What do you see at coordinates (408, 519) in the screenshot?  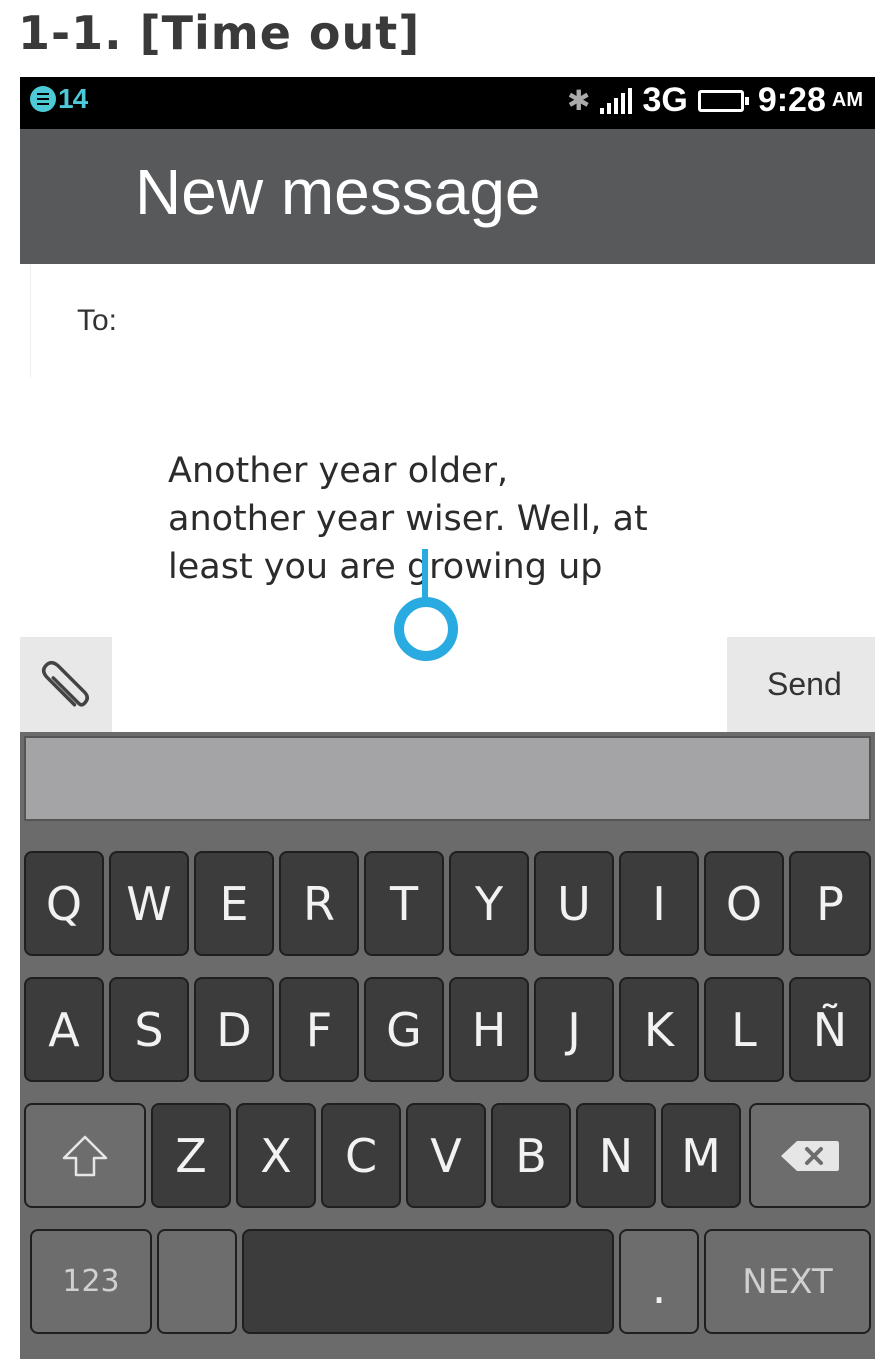 I see `message-line: another year wiser. Well, at` at bounding box center [408, 519].